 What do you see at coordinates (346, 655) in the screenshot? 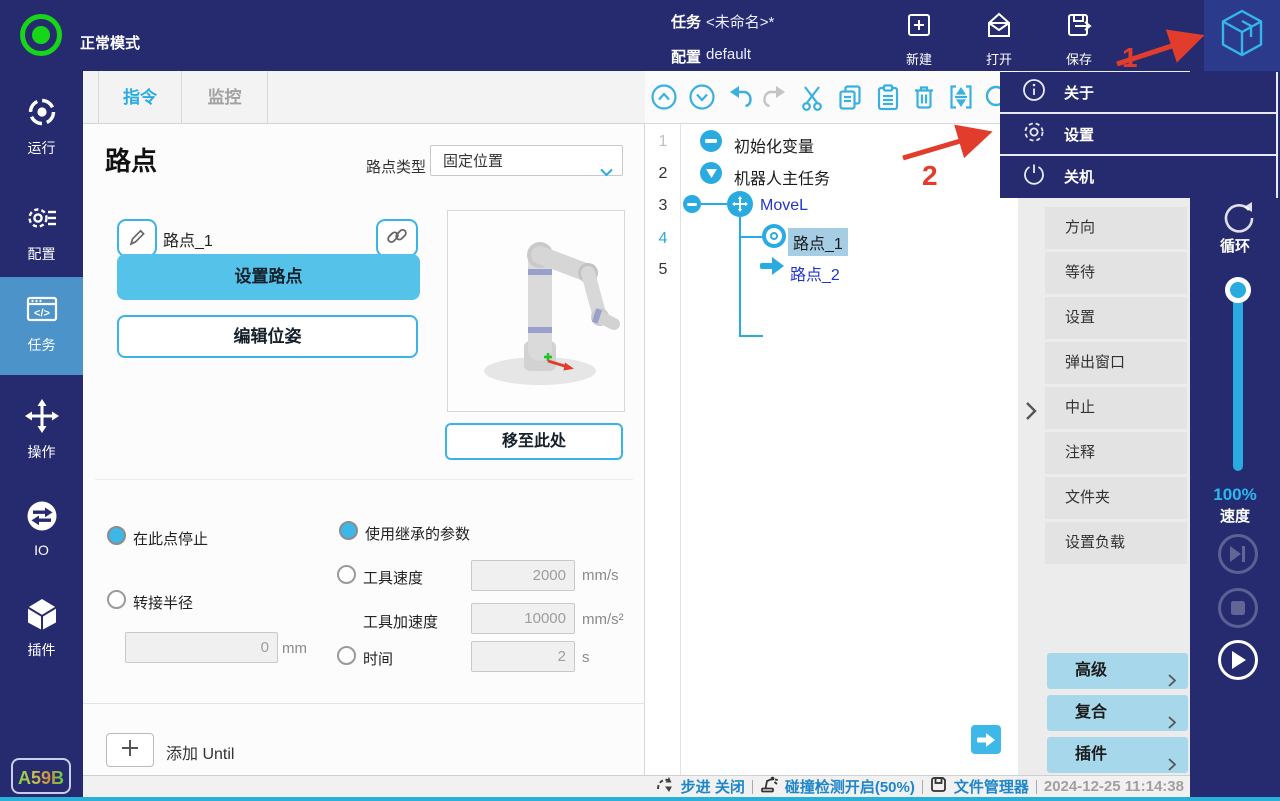
I see `time-radio` at bounding box center [346, 655].